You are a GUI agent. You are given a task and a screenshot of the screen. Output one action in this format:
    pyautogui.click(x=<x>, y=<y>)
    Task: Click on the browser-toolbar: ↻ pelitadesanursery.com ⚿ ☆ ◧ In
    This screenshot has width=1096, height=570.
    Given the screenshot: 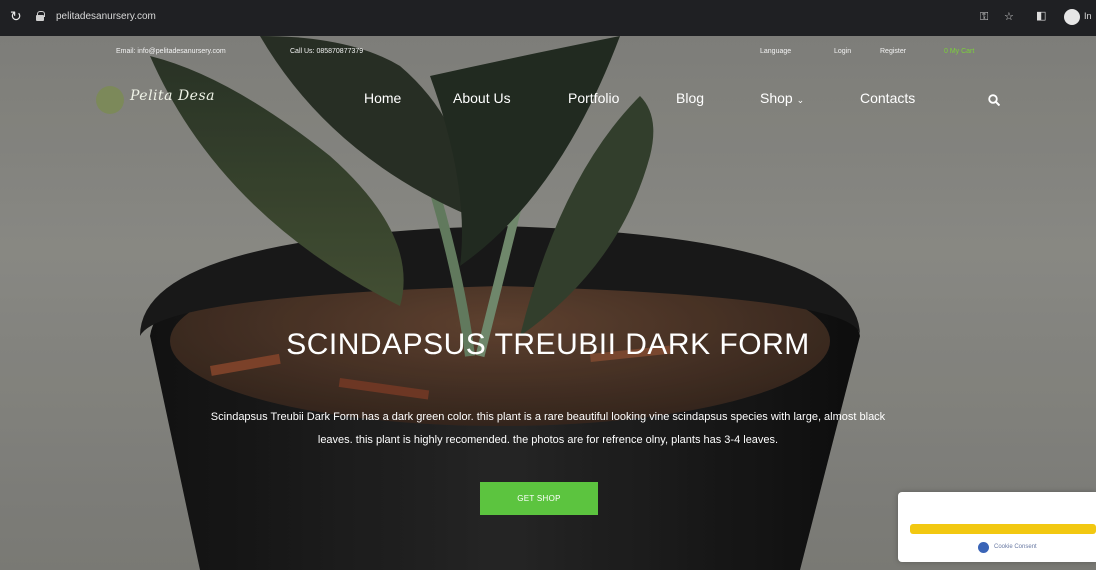 What is the action you would take?
    pyautogui.click(x=548, y=18)
    